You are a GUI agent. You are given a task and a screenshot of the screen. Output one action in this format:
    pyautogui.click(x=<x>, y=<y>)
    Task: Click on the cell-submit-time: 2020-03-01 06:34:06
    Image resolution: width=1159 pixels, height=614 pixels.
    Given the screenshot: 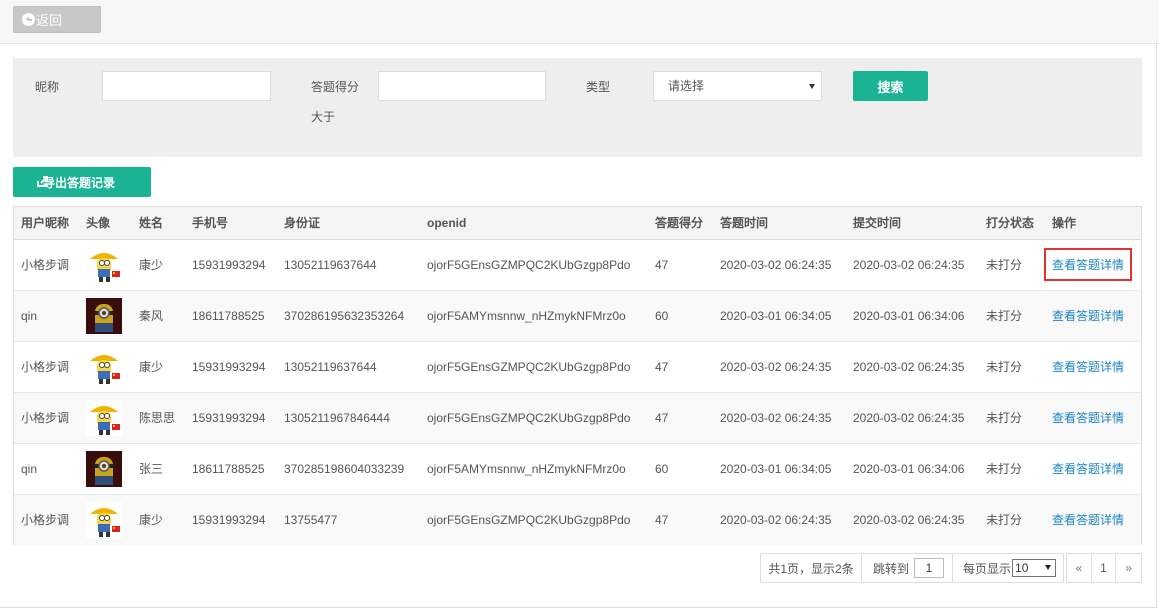 What is the action you would take?
    pyautogui.click(x=912, y=316)
    